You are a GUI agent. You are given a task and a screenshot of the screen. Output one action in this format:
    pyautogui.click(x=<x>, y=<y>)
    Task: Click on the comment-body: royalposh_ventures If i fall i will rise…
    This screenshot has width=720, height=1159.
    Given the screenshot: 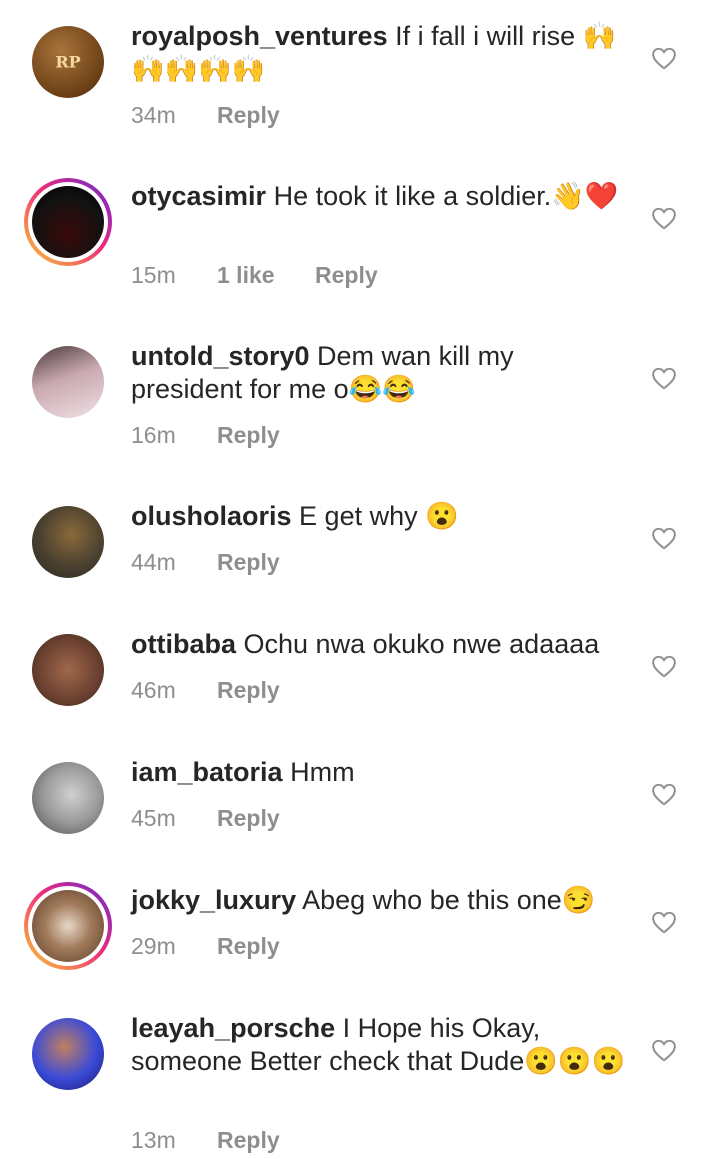 What is the action you would take?
    pyautogui.click(x=381, y=53)
    